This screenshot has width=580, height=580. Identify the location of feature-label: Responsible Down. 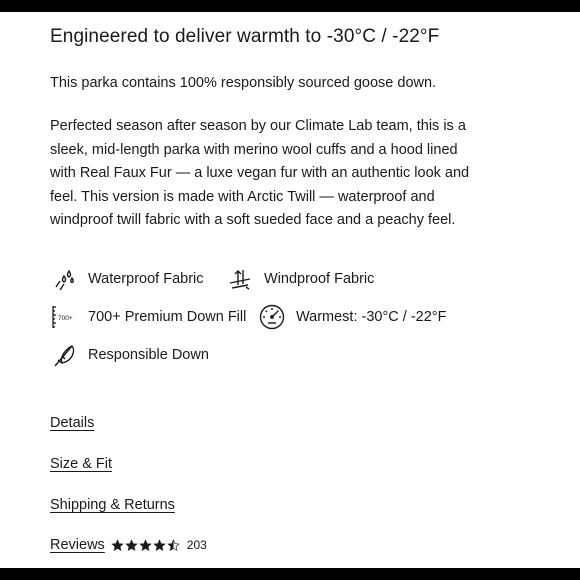
(148, 355).